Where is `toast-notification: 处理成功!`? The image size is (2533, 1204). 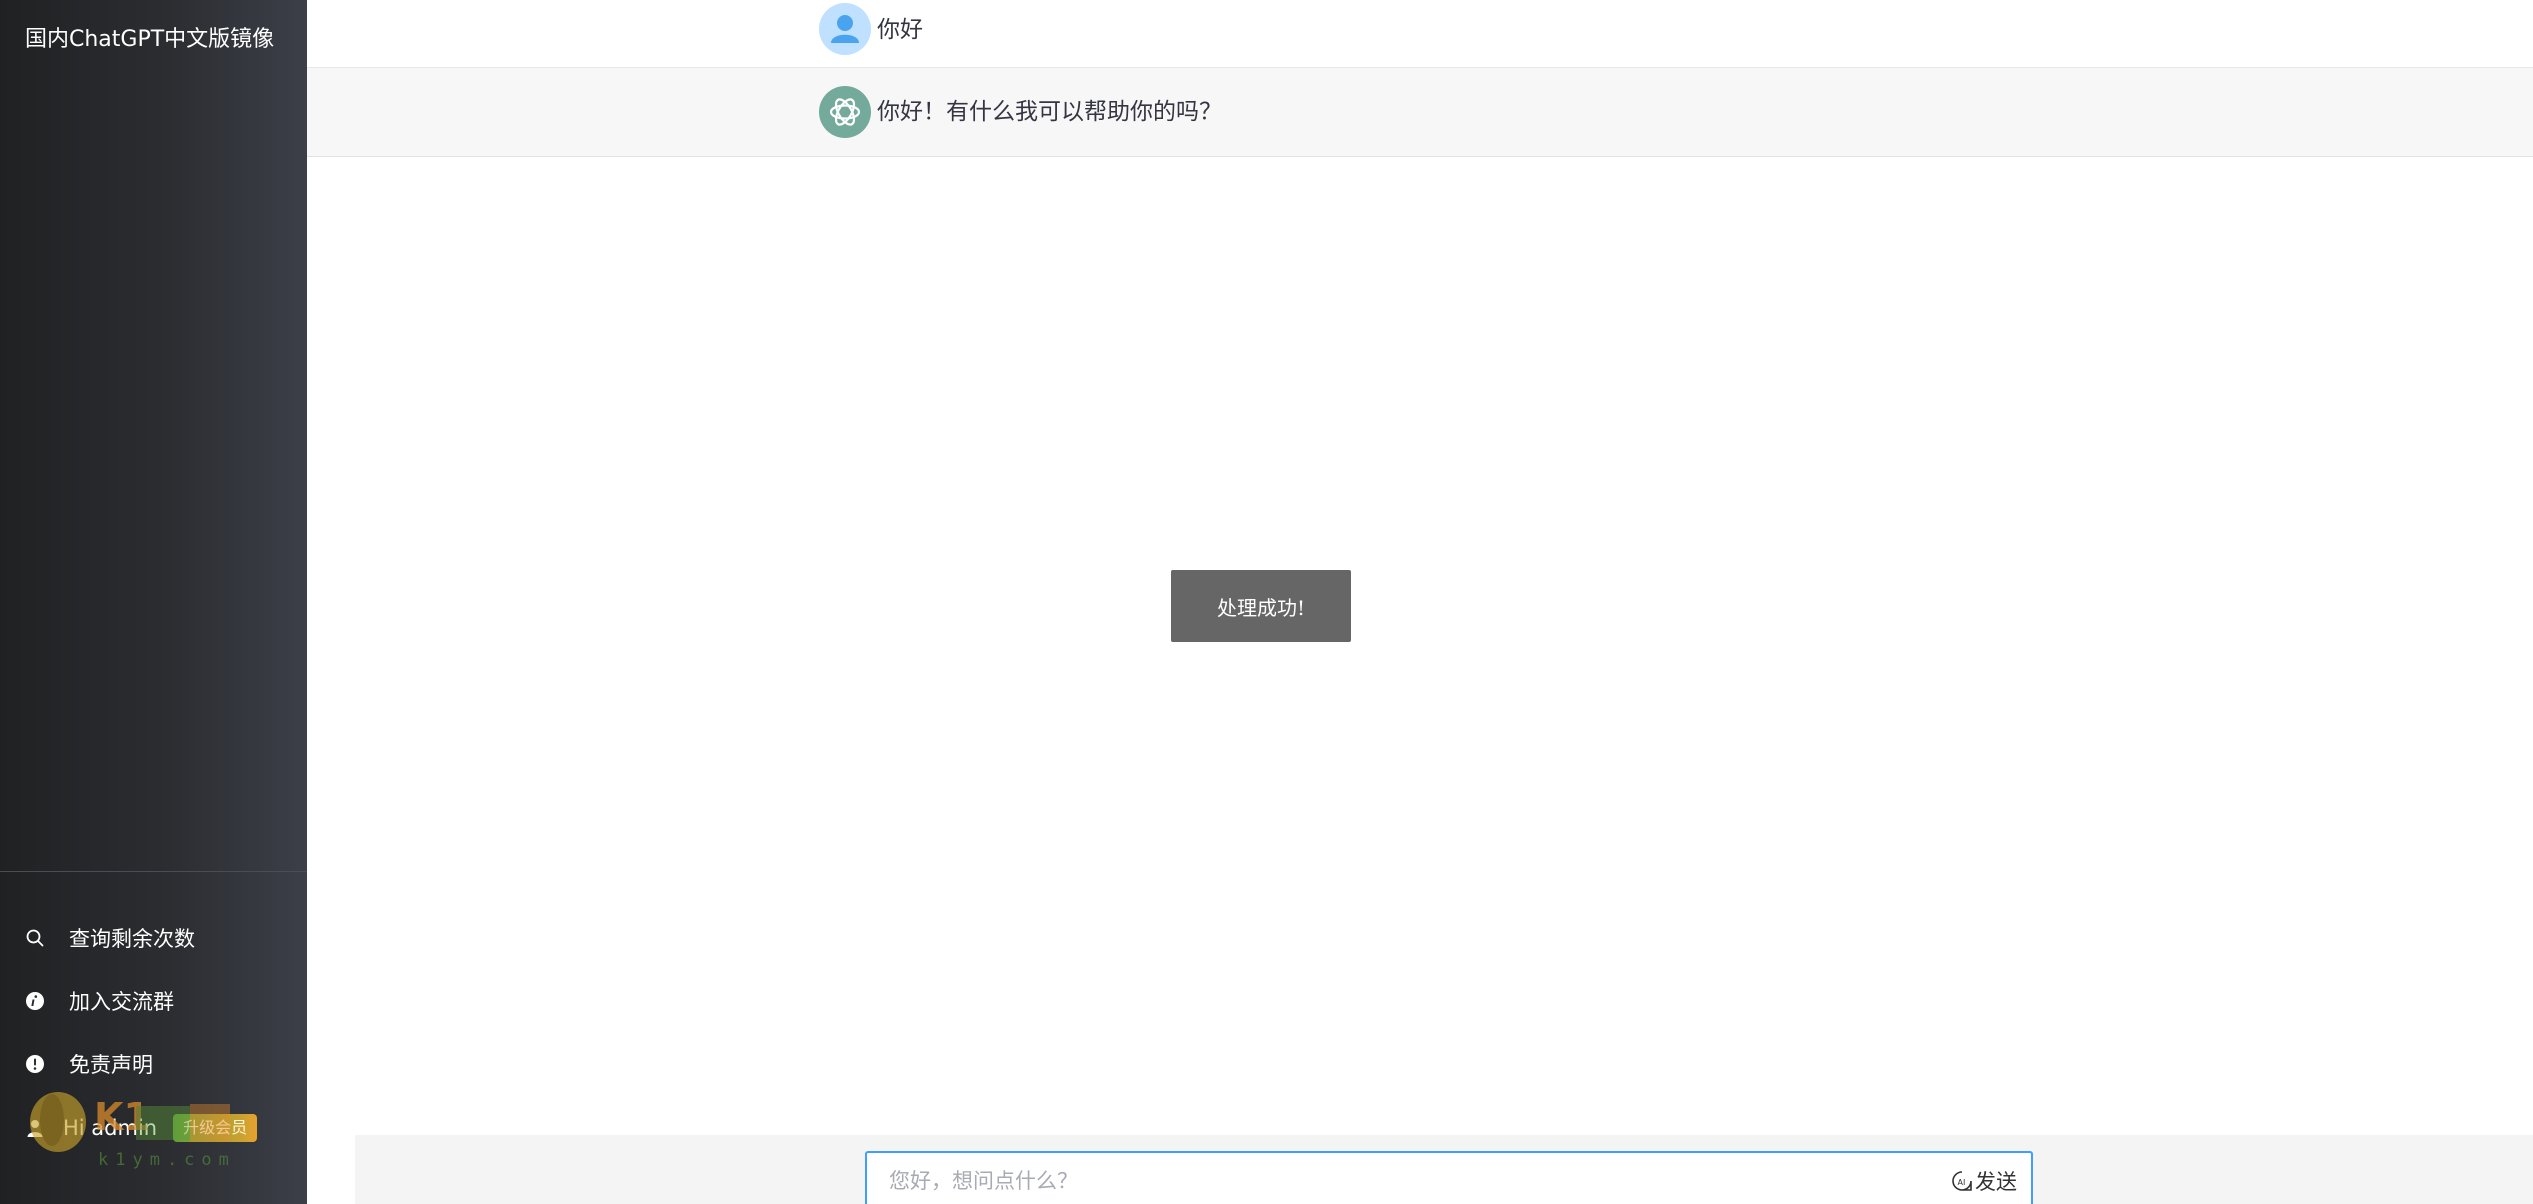 toast-notification: 处理成功! is located at coordinates (1261, 606).